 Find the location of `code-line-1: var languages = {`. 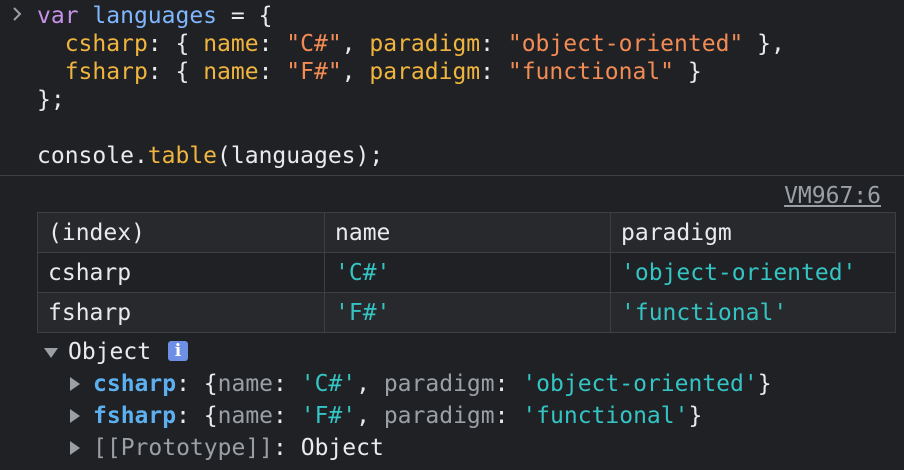

code-line-1: var languages = { is located at coordinates (154, 16).